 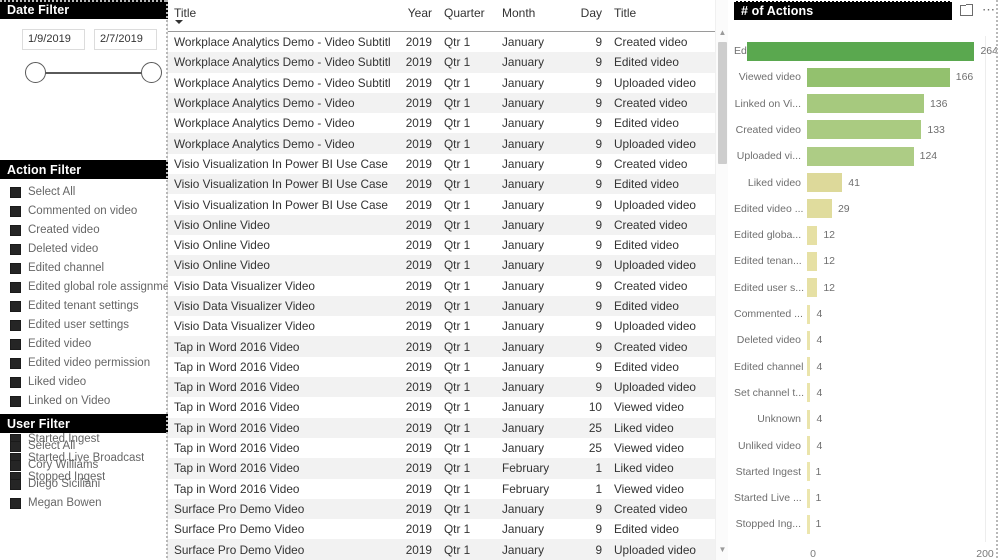 What do you see at coordinates (93, 73) in the screenshot?
I see `date-range-slider` at bounding box center [93, 73].